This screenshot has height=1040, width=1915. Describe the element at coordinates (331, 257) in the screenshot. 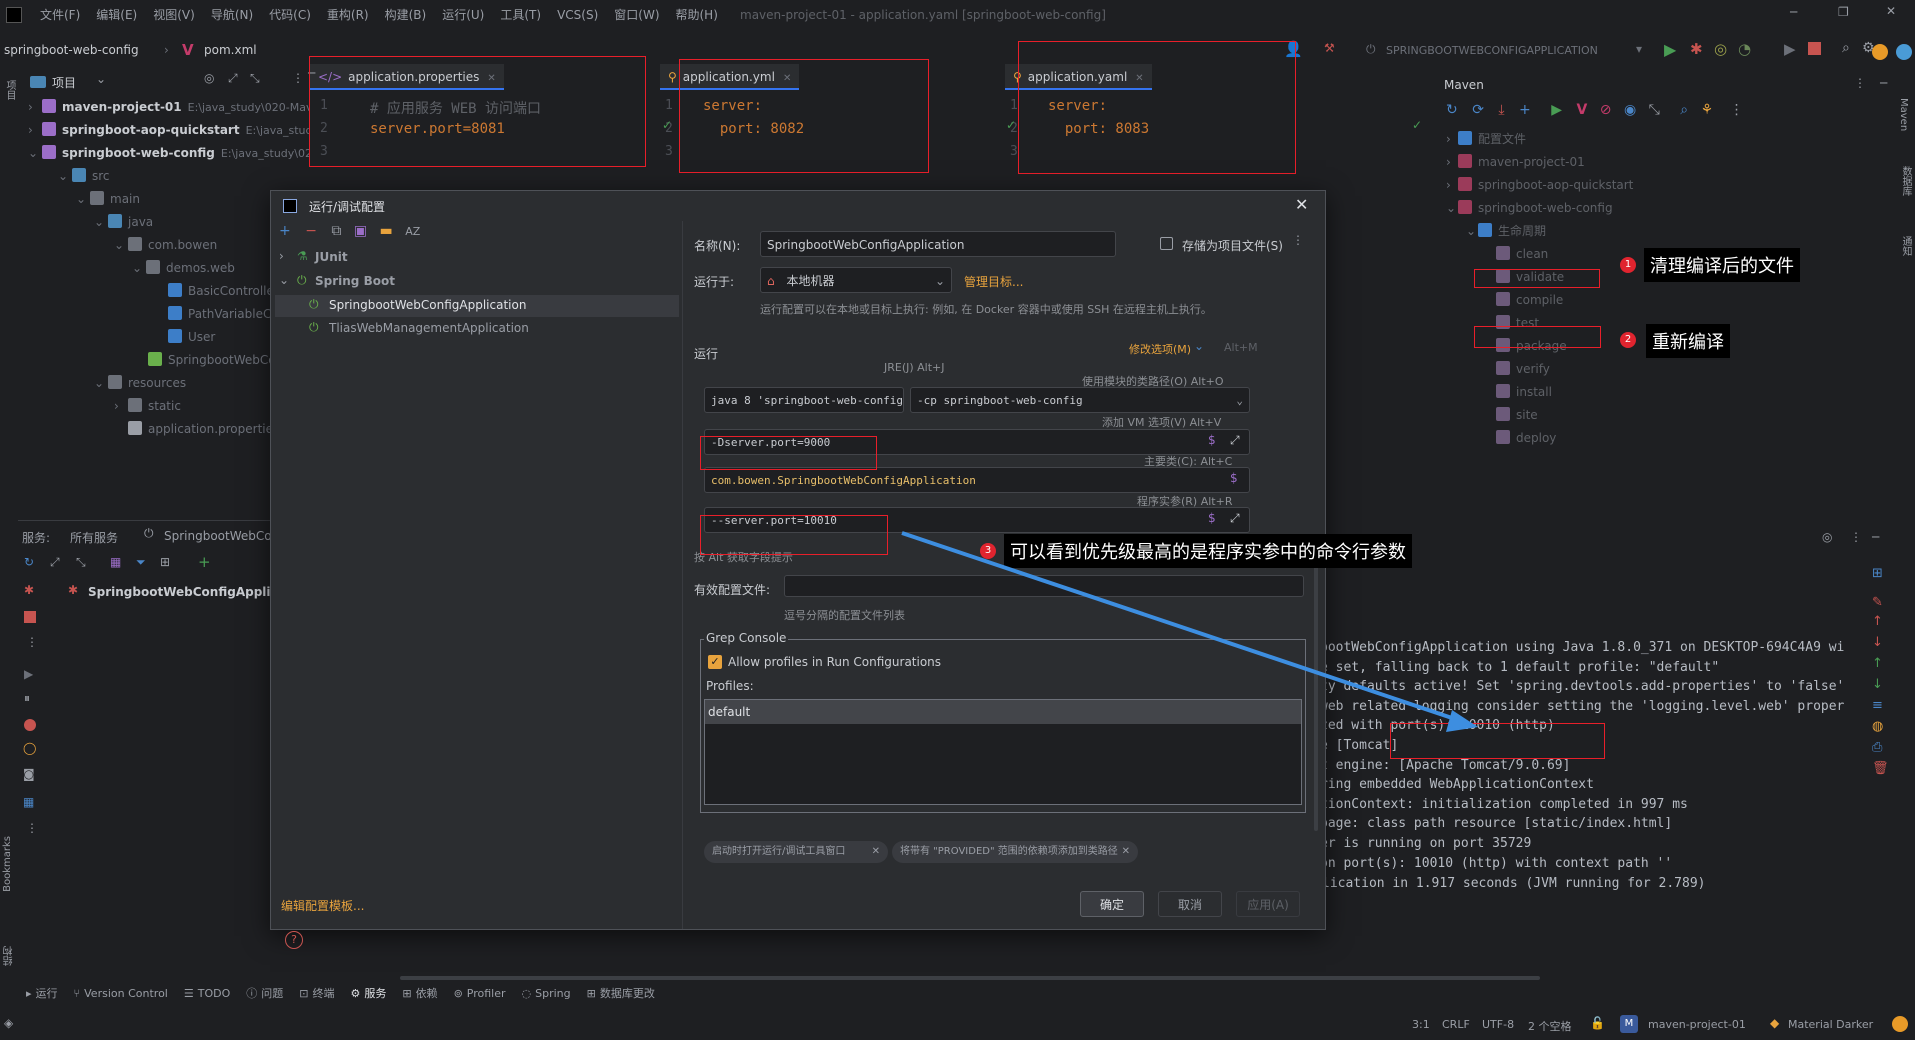

I see `junit-node: JUnit` at that location.